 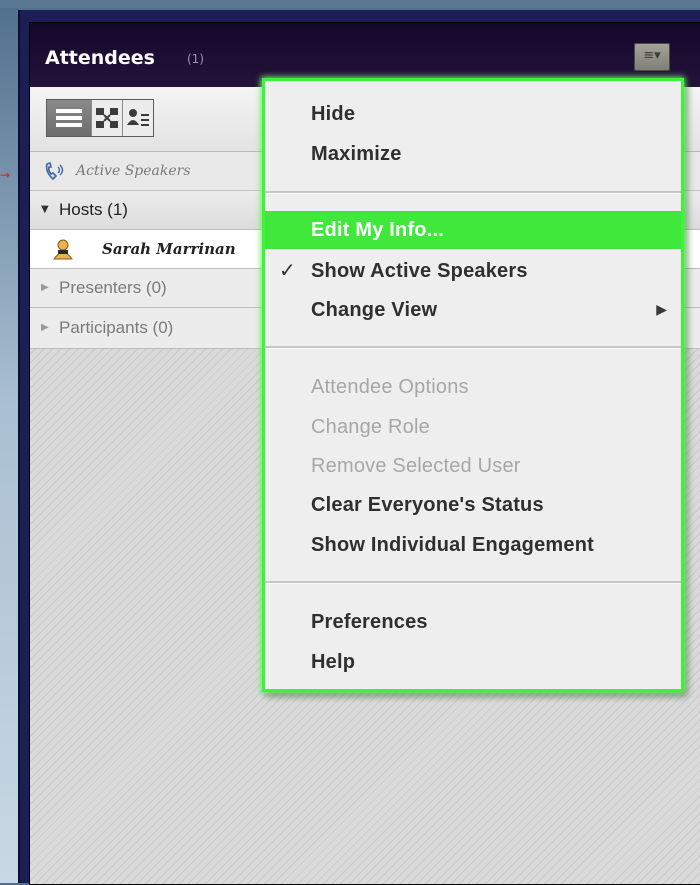 What do you see at coordinates (54, 171) in the screenshot?
I see `phone-speaking-icon` at bounding box center [54, 171].